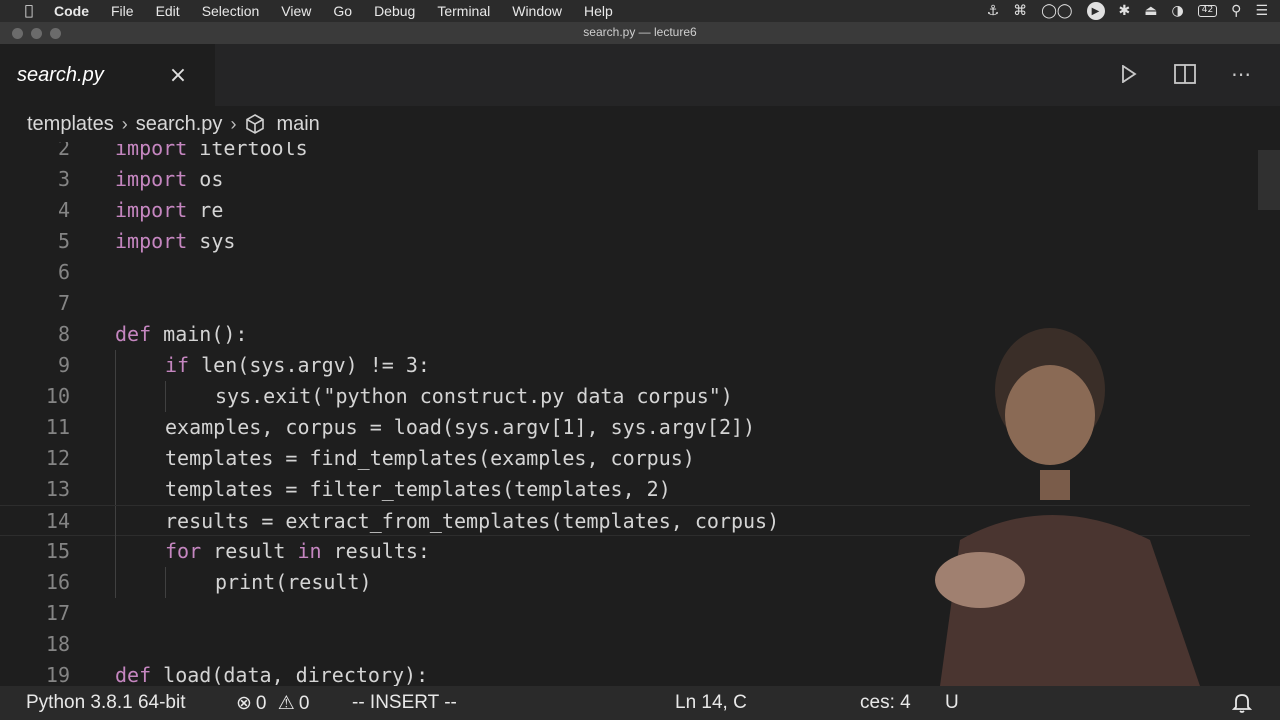  I want to click on line-number: 16, so click(57, 582).